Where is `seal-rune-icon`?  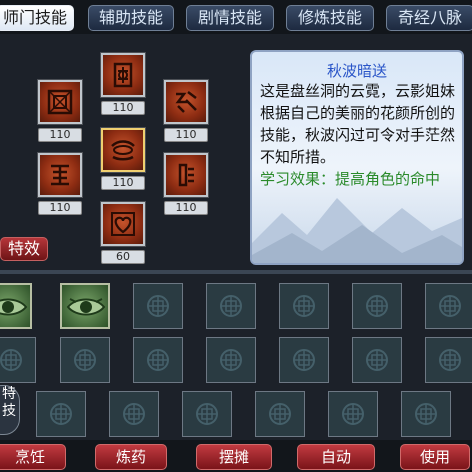
seal-rune-icon is located at coordinates (60, 175).